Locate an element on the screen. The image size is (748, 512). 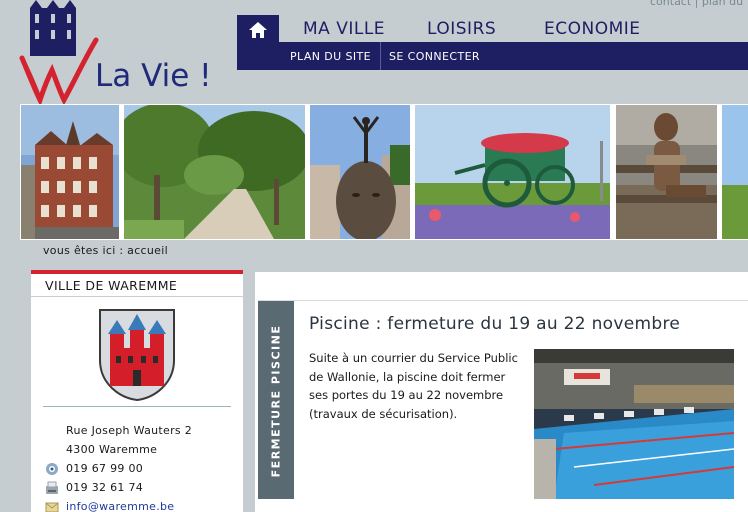
coat-of-arms-icon is located at coordinates (137, 355).